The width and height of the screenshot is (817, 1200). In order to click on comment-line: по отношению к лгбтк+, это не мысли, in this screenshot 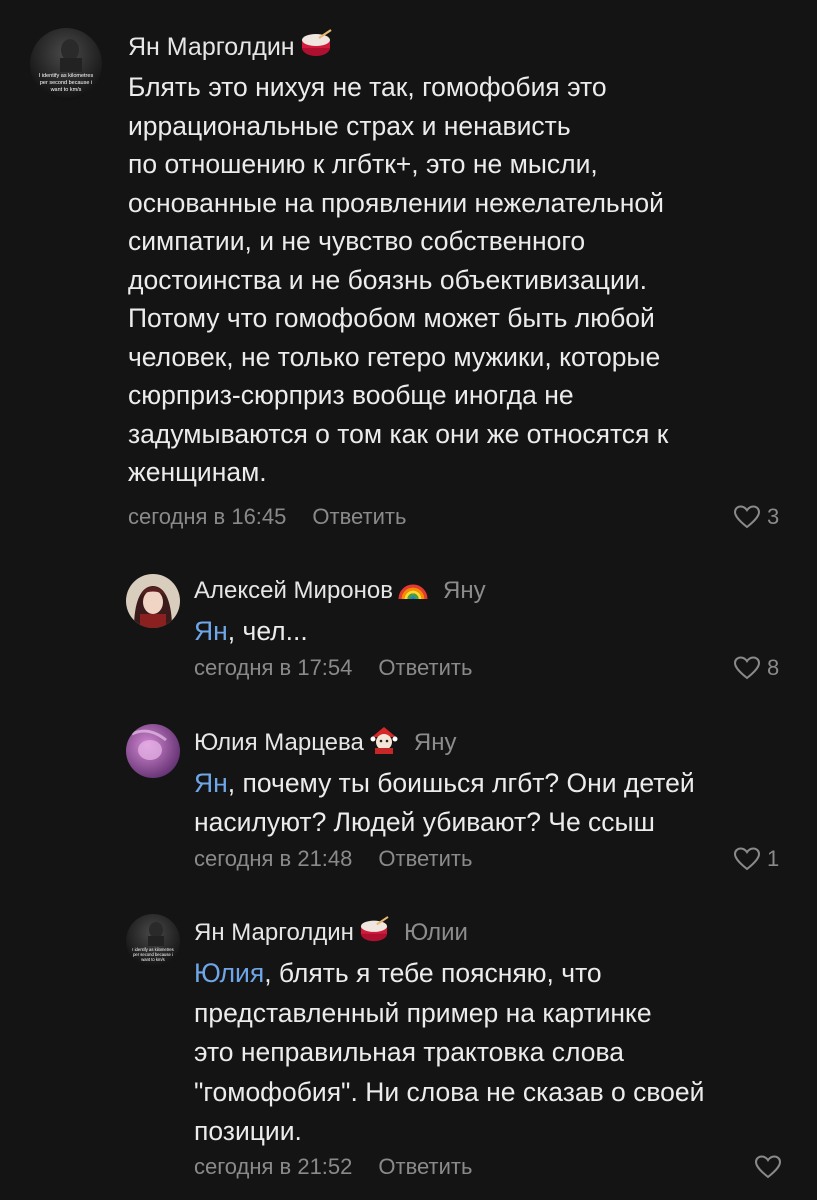, I will do `click(363, 164)`.